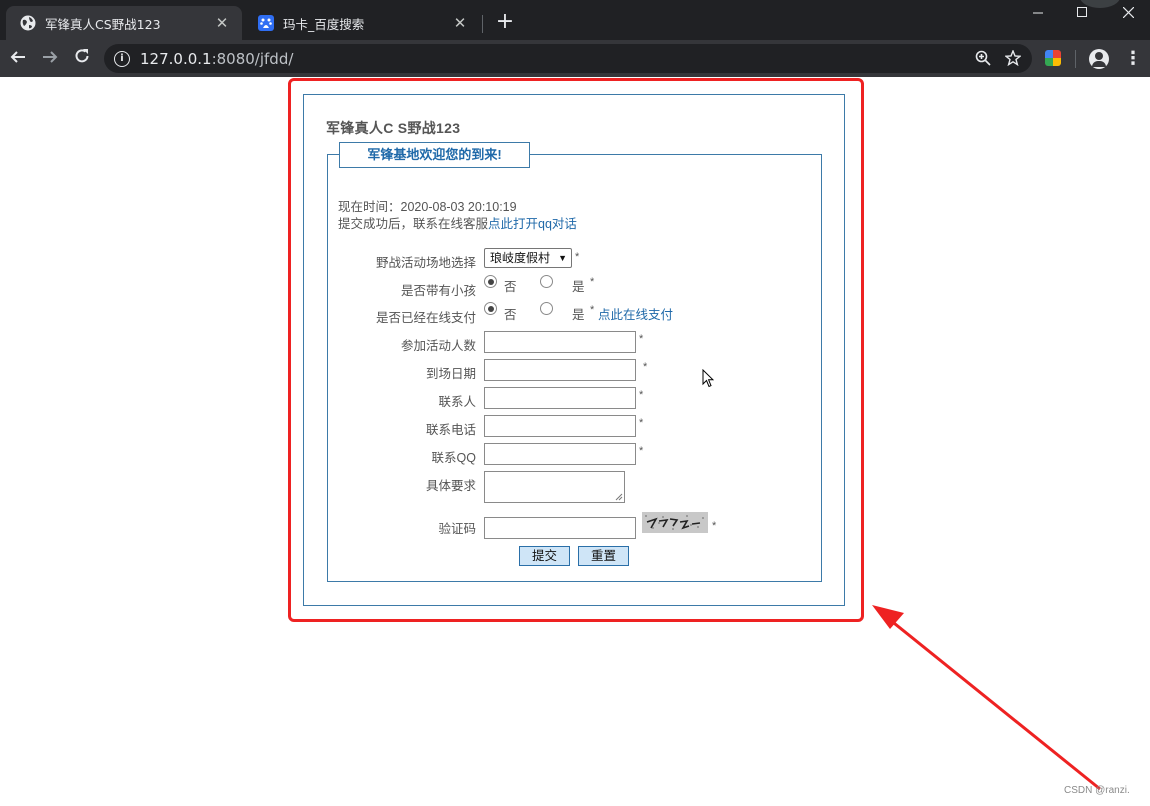  I want to click on address-bar: i 127.0.0.1:8080/jfdd/, so click(568, 58).